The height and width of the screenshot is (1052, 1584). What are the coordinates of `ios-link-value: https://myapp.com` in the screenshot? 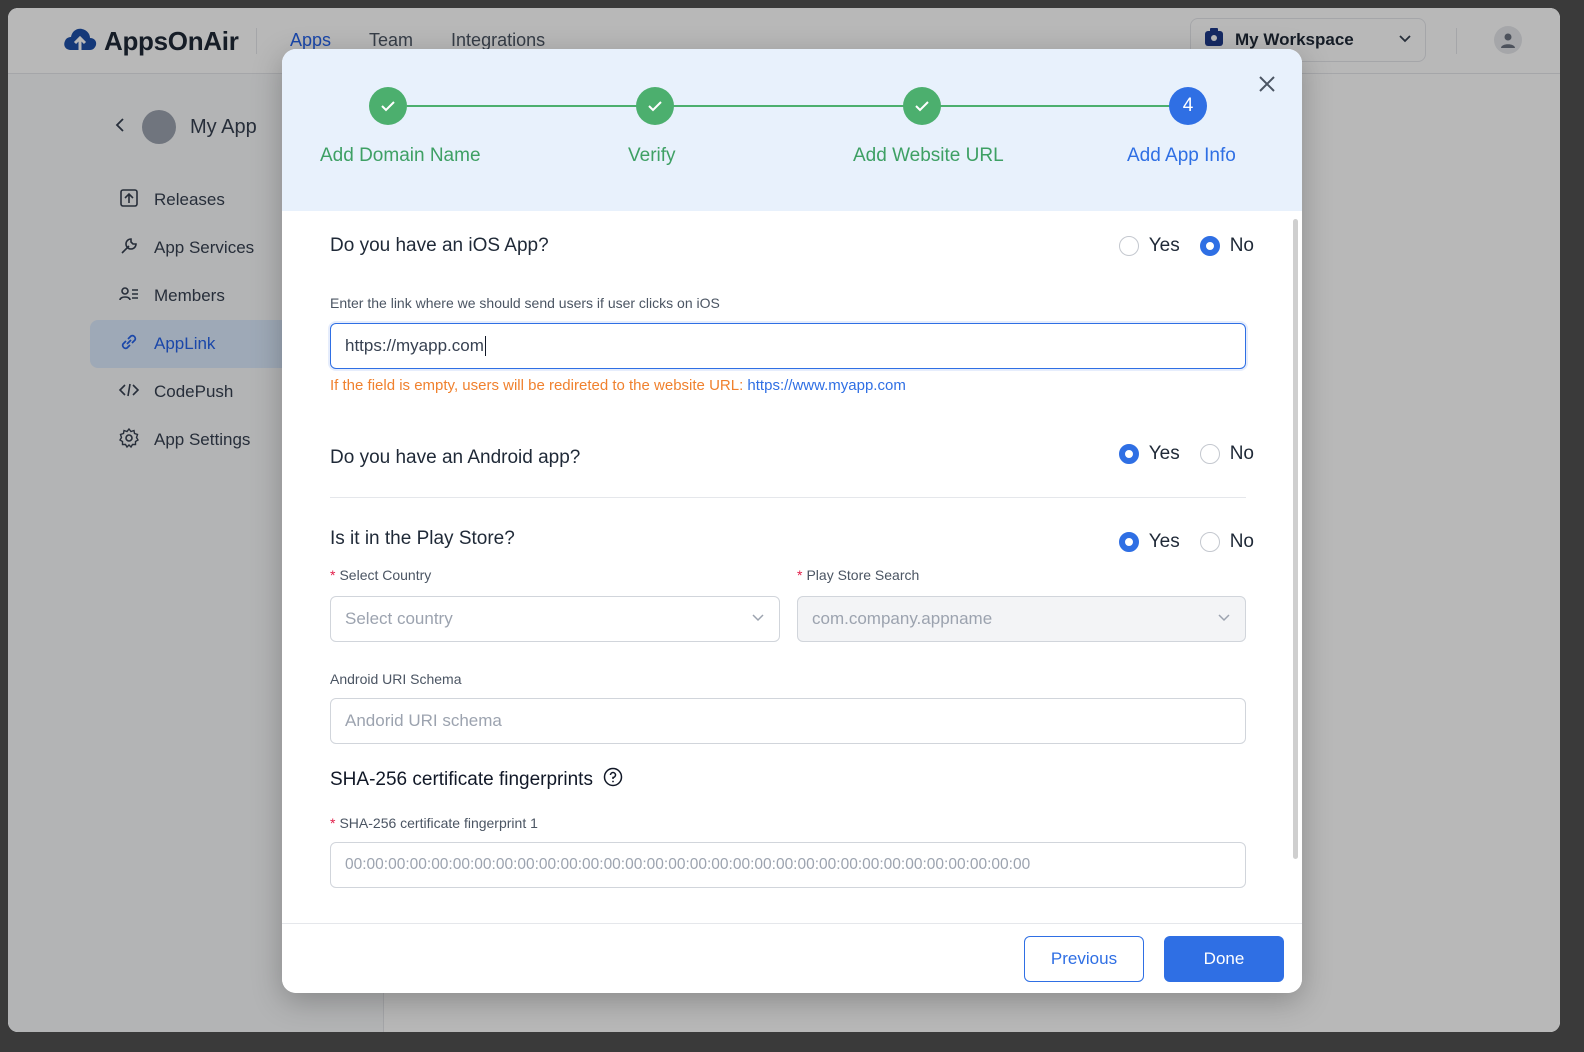 It's located at (414, 345).